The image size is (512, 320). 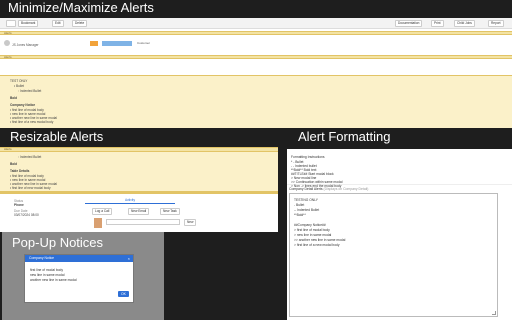 I want to click on textarea-line: **Bold**, so click(x=300, y=215).